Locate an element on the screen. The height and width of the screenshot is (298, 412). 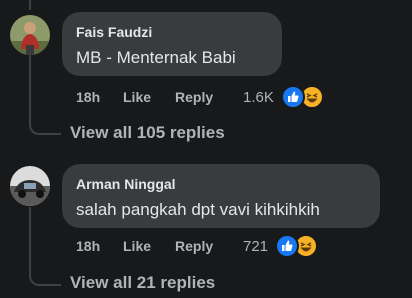
comment-text: MB - Menternak Babi is located at coordinates (156, 57).